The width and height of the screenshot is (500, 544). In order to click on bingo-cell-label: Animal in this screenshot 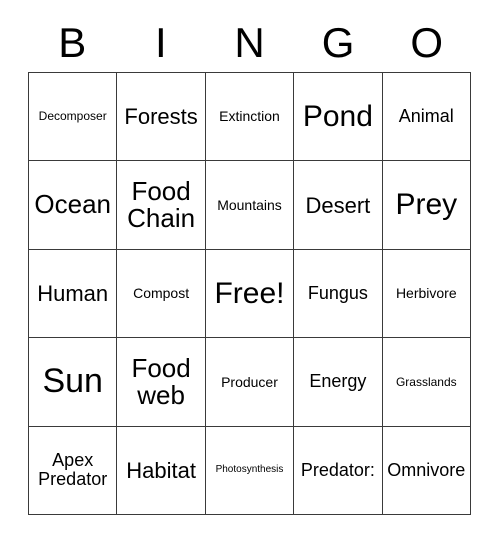, I will do `click(426, 116)`.